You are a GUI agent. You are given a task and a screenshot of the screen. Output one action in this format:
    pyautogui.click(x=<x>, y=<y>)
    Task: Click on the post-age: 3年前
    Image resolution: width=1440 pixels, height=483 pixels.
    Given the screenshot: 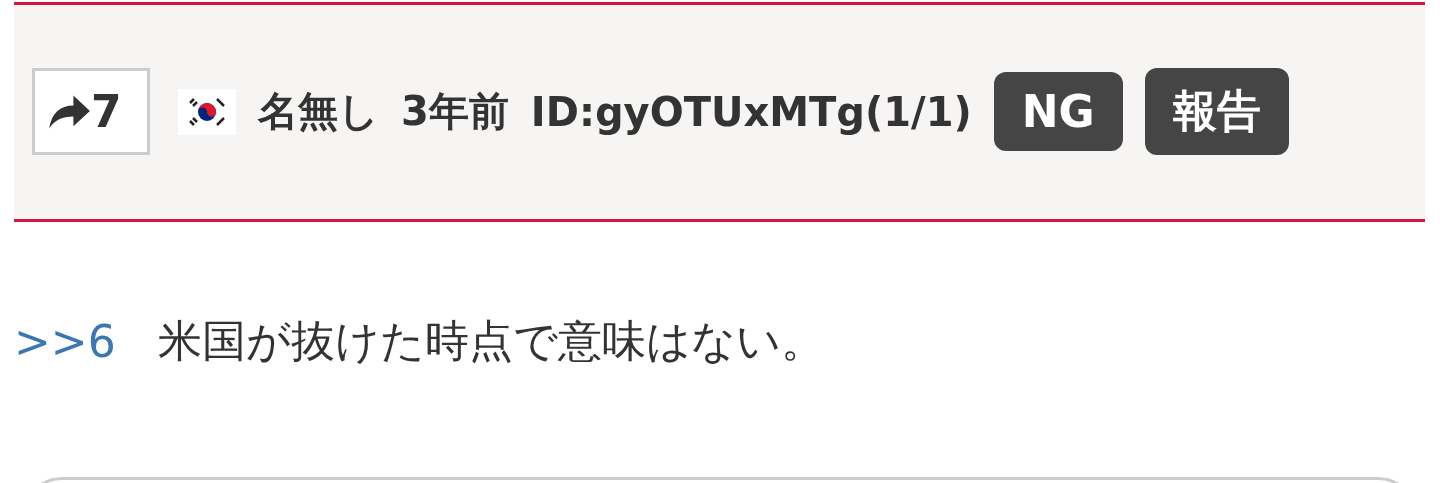 What is the action you would take?
    pyautogui.click(x=455, y=111)
    